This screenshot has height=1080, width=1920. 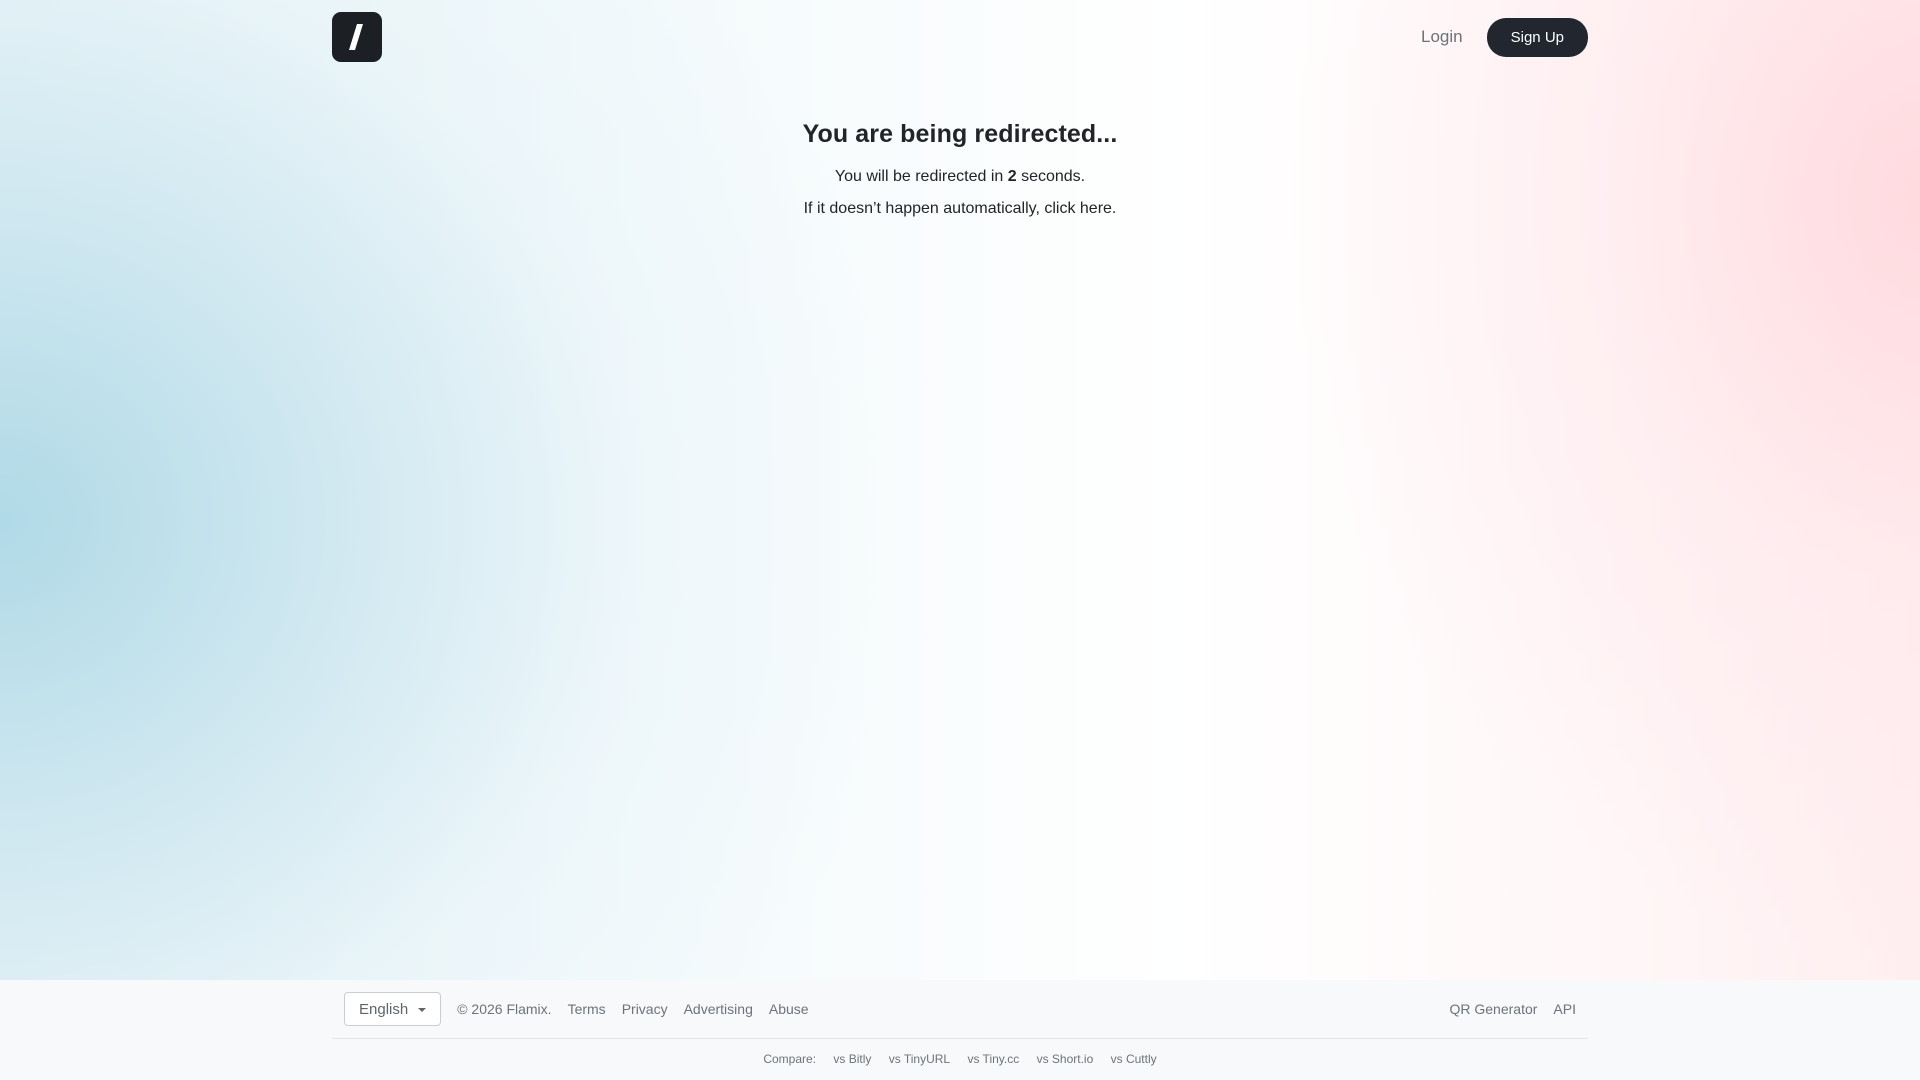 I want to click on language-select: English, so click(x=393, y=1009).